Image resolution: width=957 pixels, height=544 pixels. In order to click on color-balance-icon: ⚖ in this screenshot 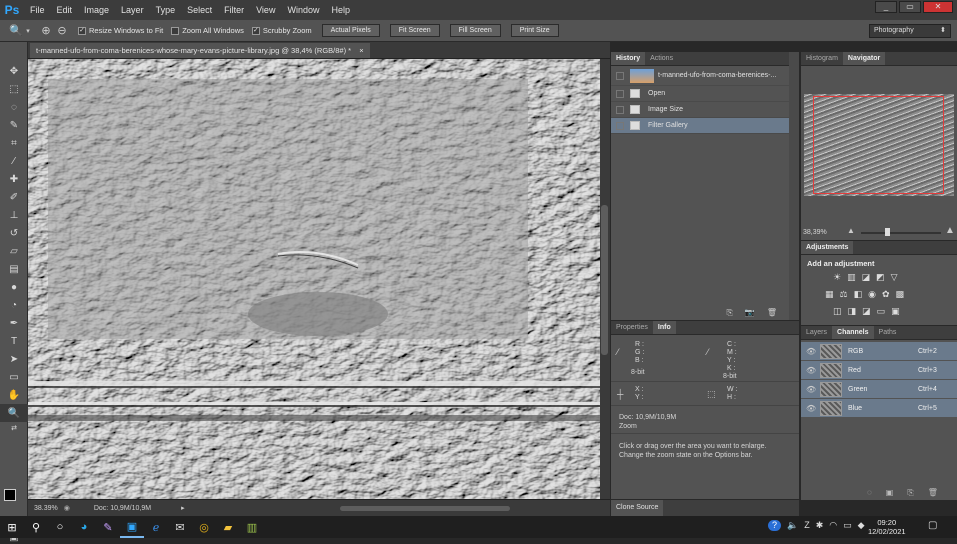, I will do `click(844, 294)`.